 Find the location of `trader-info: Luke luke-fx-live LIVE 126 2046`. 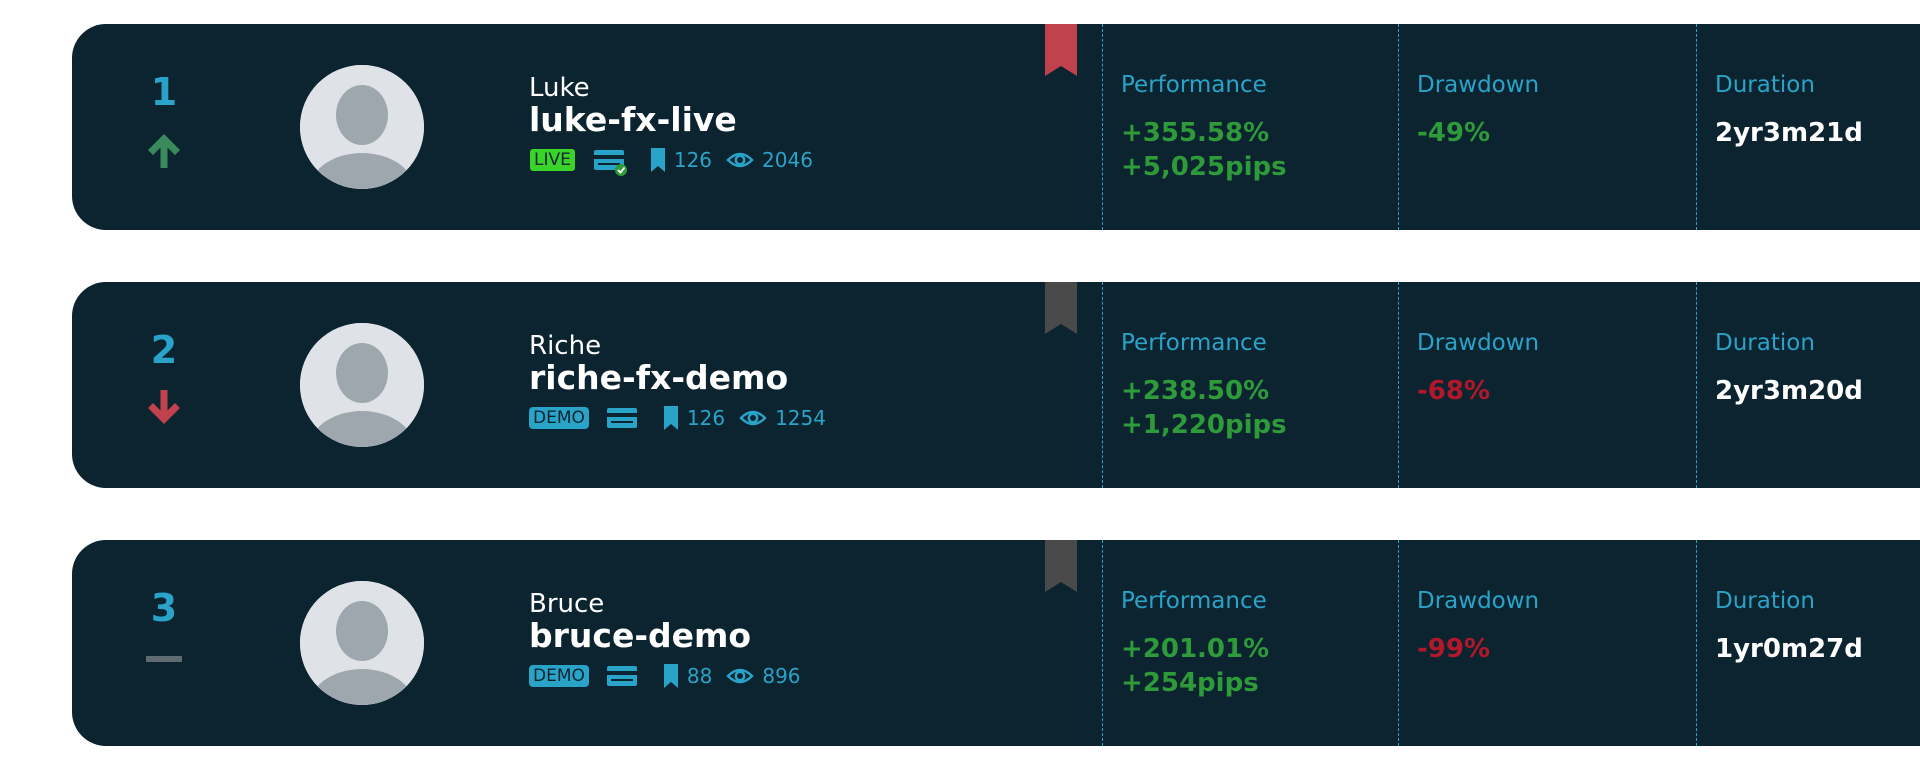

trader-info: Luke luke-fx-live LIVE 126 2046 is located at coordinates (678, 124).